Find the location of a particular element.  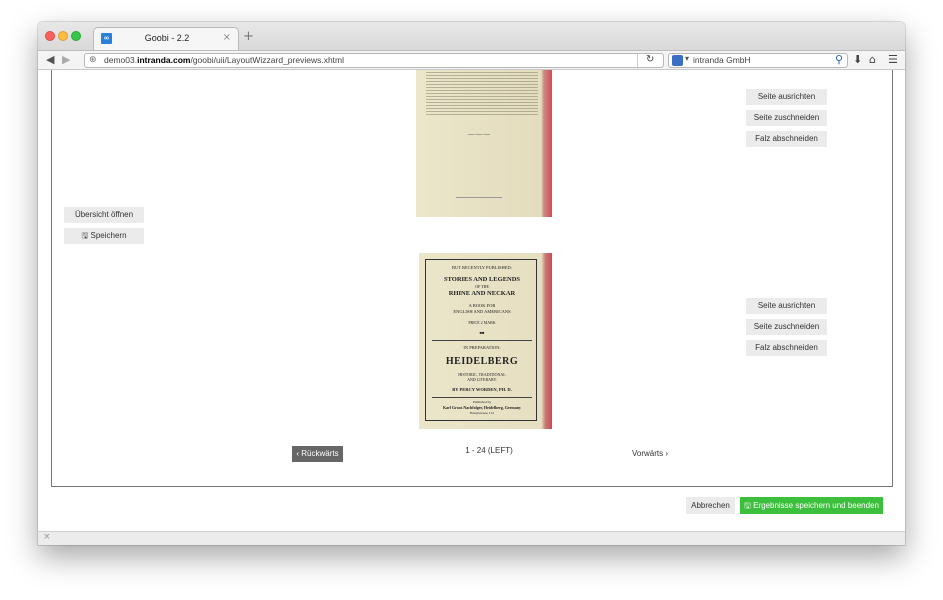

previous-page-label: Rückwärts is located at coordinates (320, 453).